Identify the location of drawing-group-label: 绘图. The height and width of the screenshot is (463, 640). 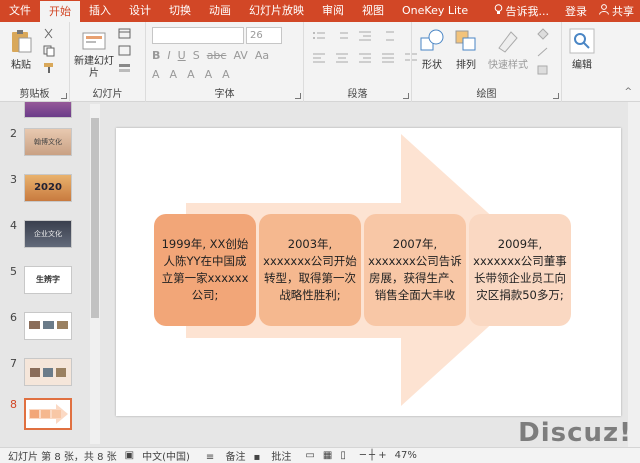
(486, 94).